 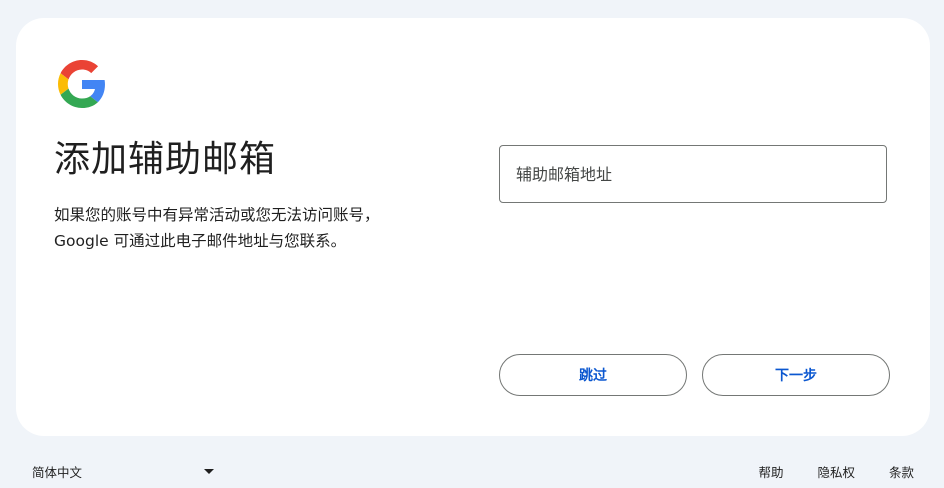 What do you see at coordinates (200, 241) in the screenshot?
I see `description-line-2: Google 可通过此电子邮件地址与您联系。` at bounding box center [200, 241].